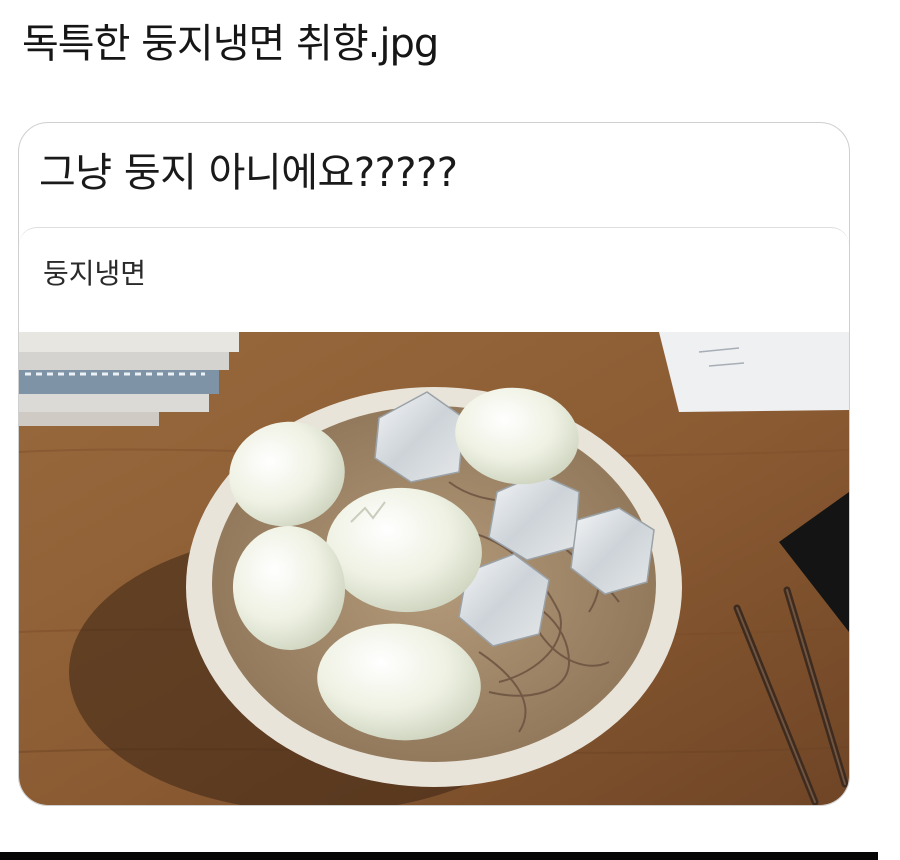 This screenshot has height=860, width=900. What do you see at coordinates (230, 44) in the screenshot?
I see `page-title: 독특한 둥지냉면 취향.jpg` at bounding box center [230, 44].